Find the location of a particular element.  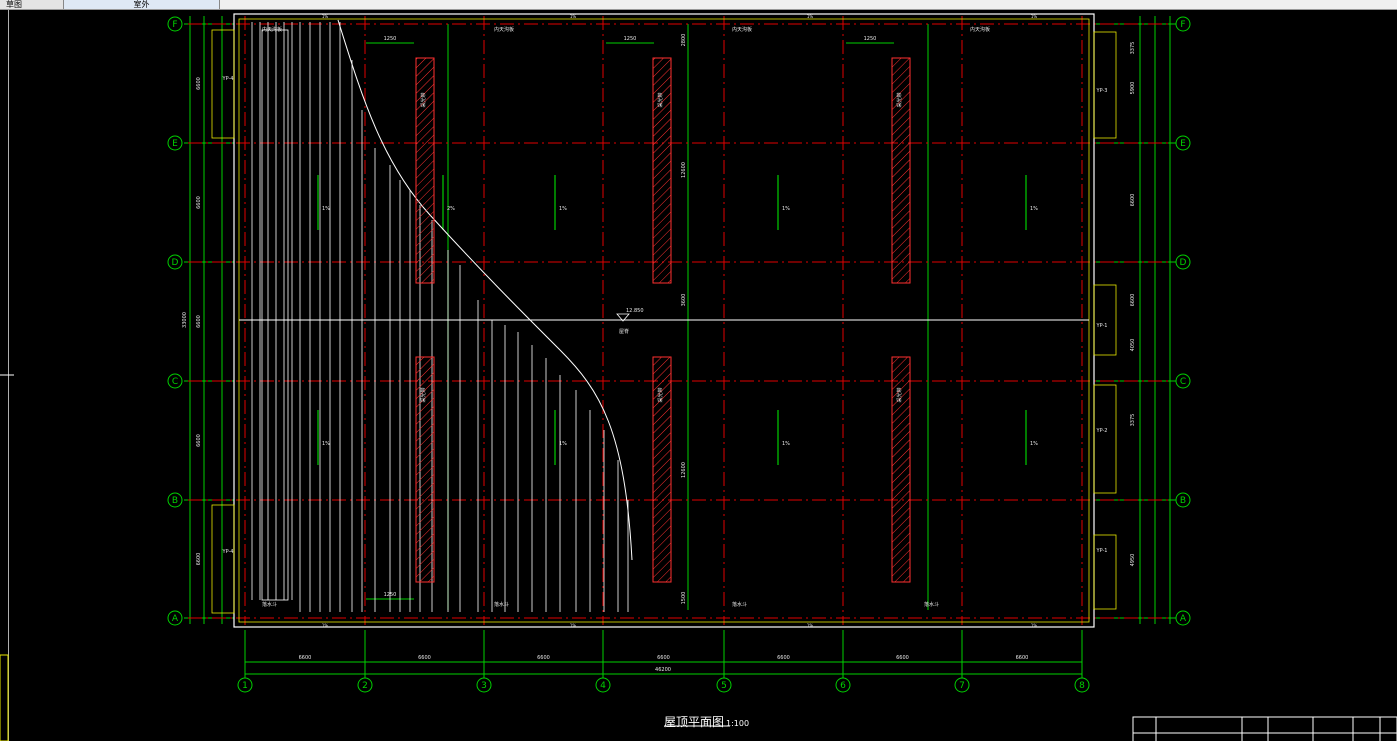

downpipe-tag: YP-3 is located at coordinates (1102, 91).